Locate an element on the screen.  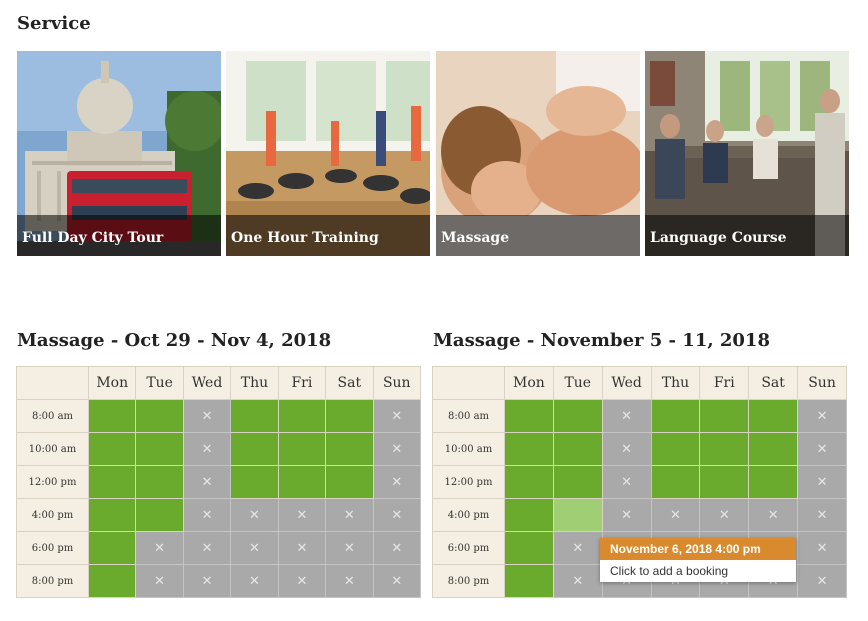
day-header-fri: Fri is located at coordinates (302, 383).